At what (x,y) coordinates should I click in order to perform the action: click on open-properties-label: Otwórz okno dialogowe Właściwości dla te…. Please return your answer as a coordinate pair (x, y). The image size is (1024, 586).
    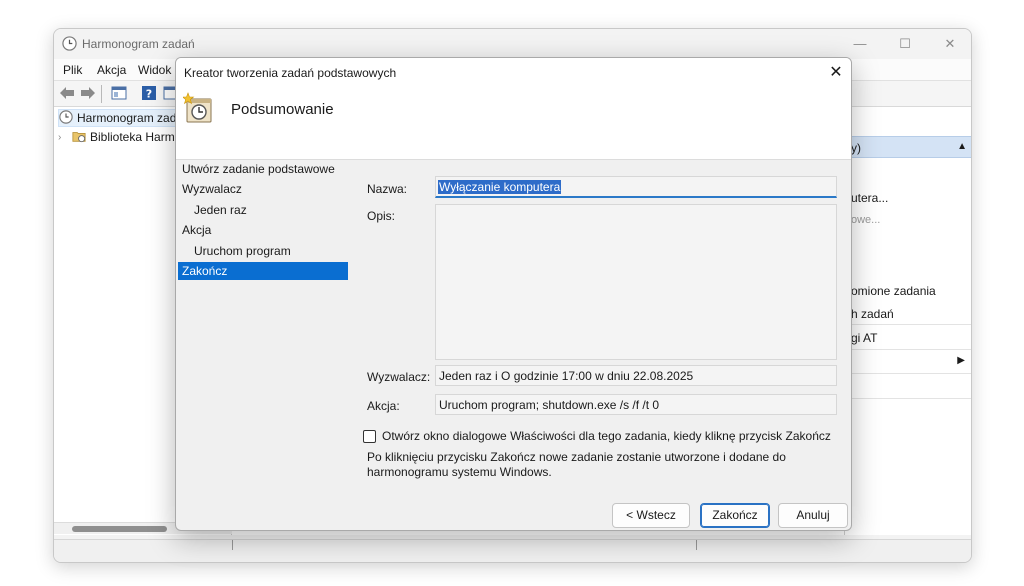
    Looking at the image, I should click on (606, 436).